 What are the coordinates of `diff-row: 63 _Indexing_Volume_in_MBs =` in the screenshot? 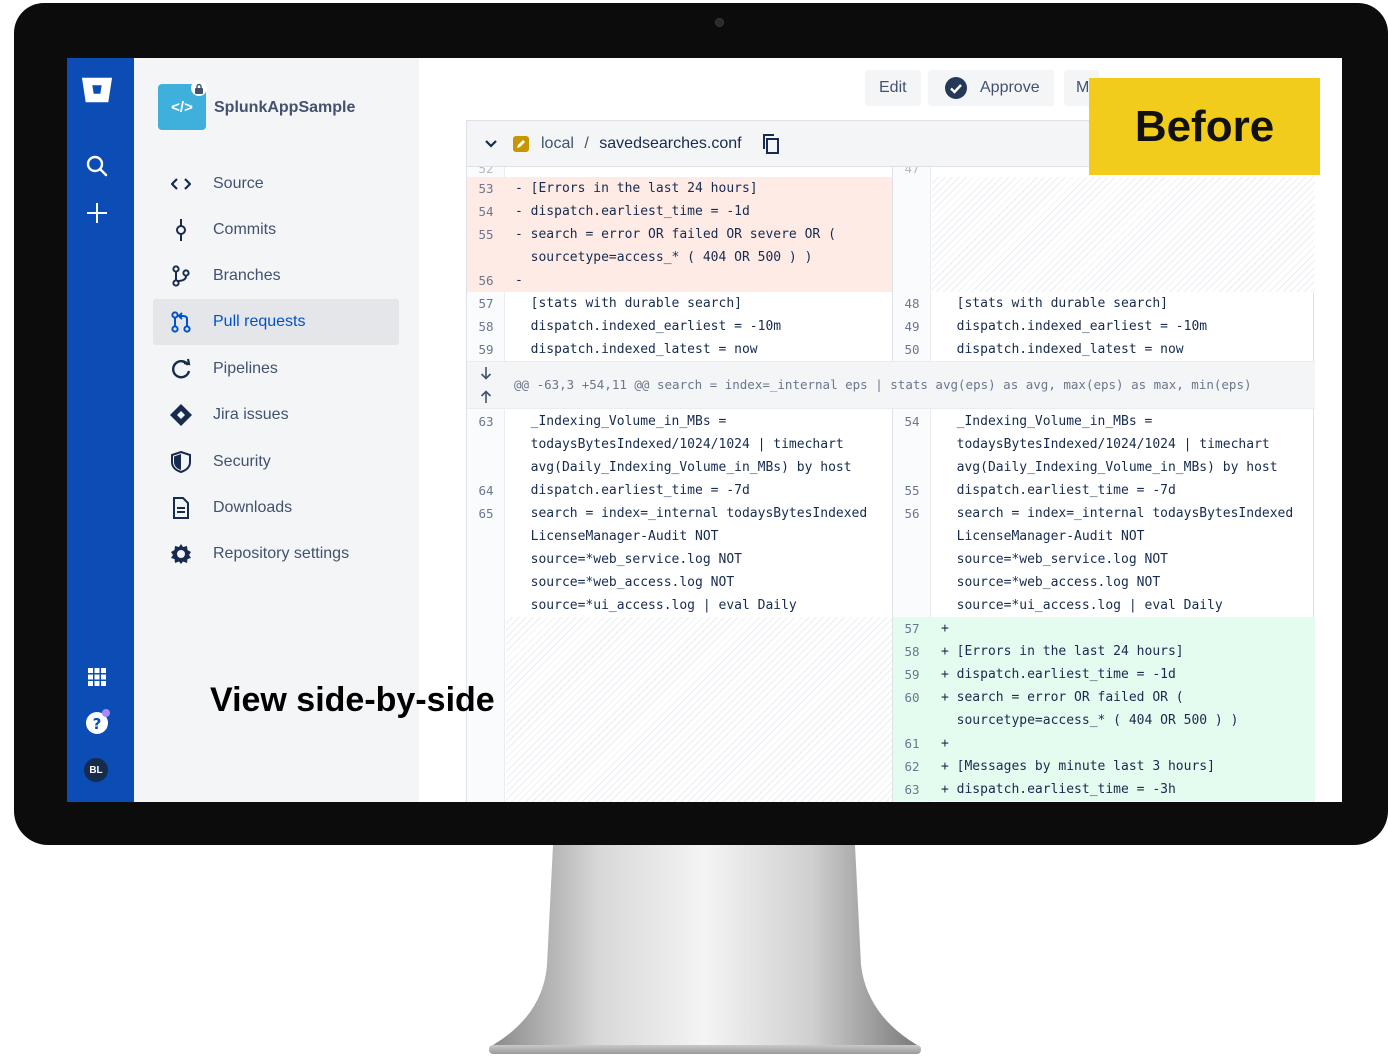 It's located at (602, 421).